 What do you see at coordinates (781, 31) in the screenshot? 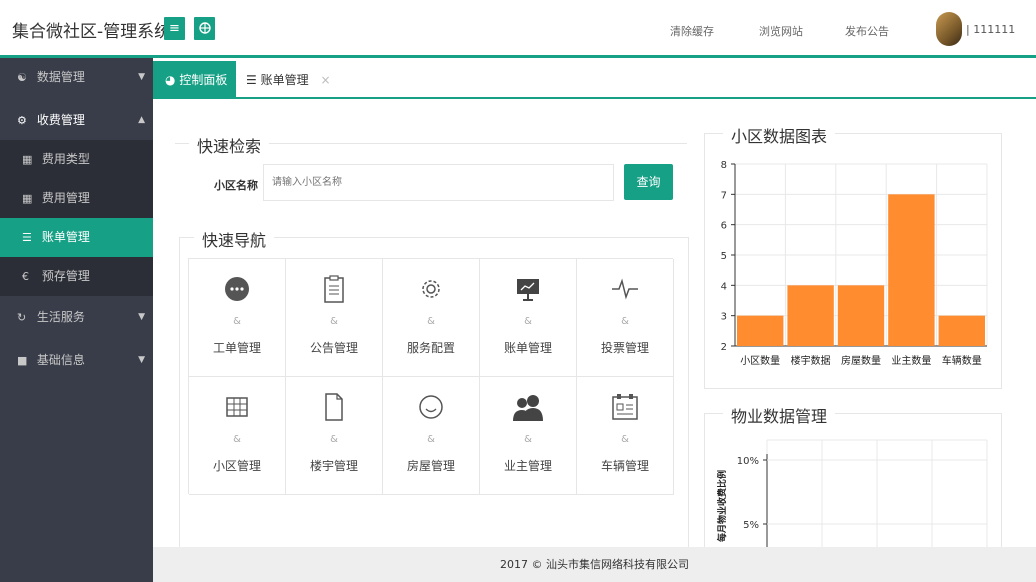
I see `browse-site-link: 浏览网站` at bounding box center [781, 31].